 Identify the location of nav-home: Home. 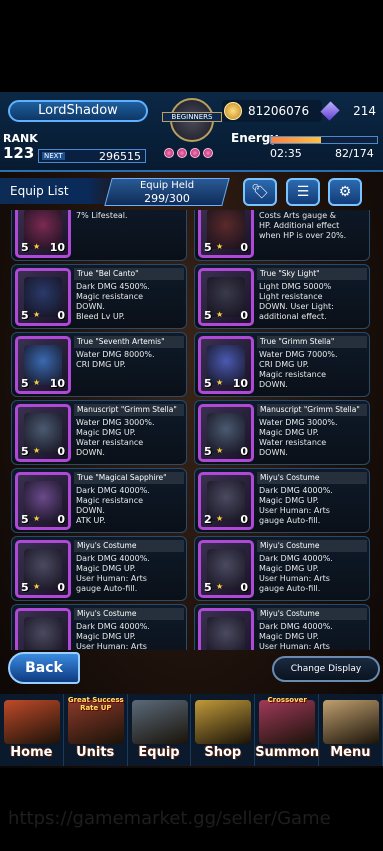
(32, 730).